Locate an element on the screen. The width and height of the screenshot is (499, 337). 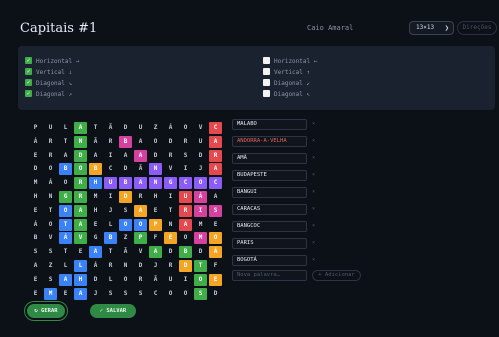
word-item: AMÃ is located at coordinates (269, 158).